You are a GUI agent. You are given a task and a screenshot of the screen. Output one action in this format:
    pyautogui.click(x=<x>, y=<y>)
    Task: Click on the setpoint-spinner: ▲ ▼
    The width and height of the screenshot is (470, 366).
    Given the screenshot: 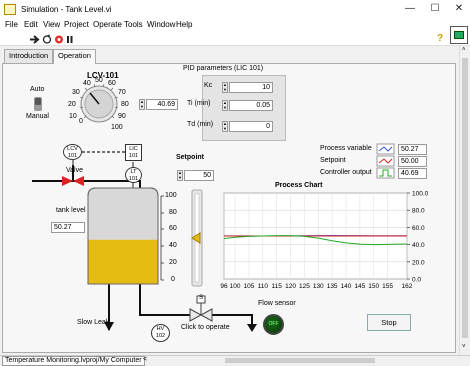 What is the action you would take?
    pyautogui.click(x=180, y=175)
    